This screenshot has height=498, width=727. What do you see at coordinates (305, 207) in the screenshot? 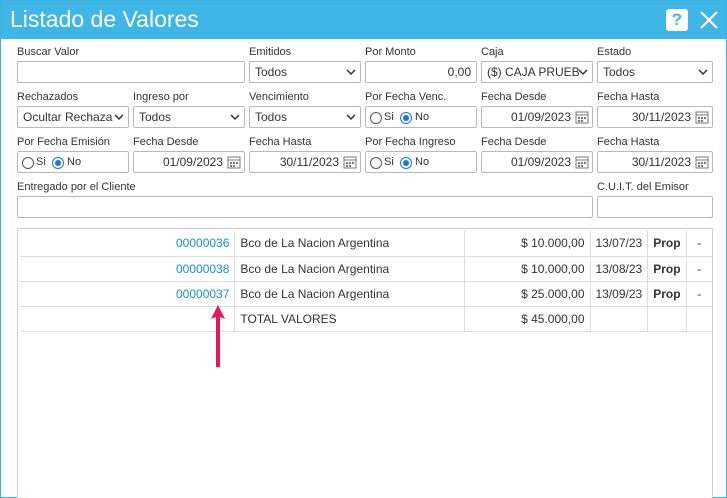
I see `entregado-por-input` at bounding box center [305, 207].